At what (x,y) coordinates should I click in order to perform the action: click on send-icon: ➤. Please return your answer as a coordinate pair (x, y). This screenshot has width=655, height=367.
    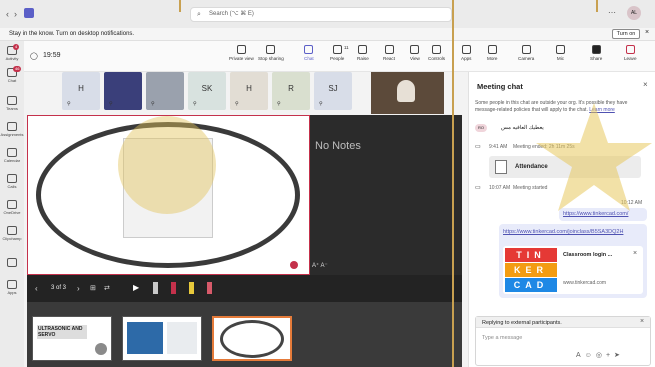
    Looking at the image, I should click on (619, 355).